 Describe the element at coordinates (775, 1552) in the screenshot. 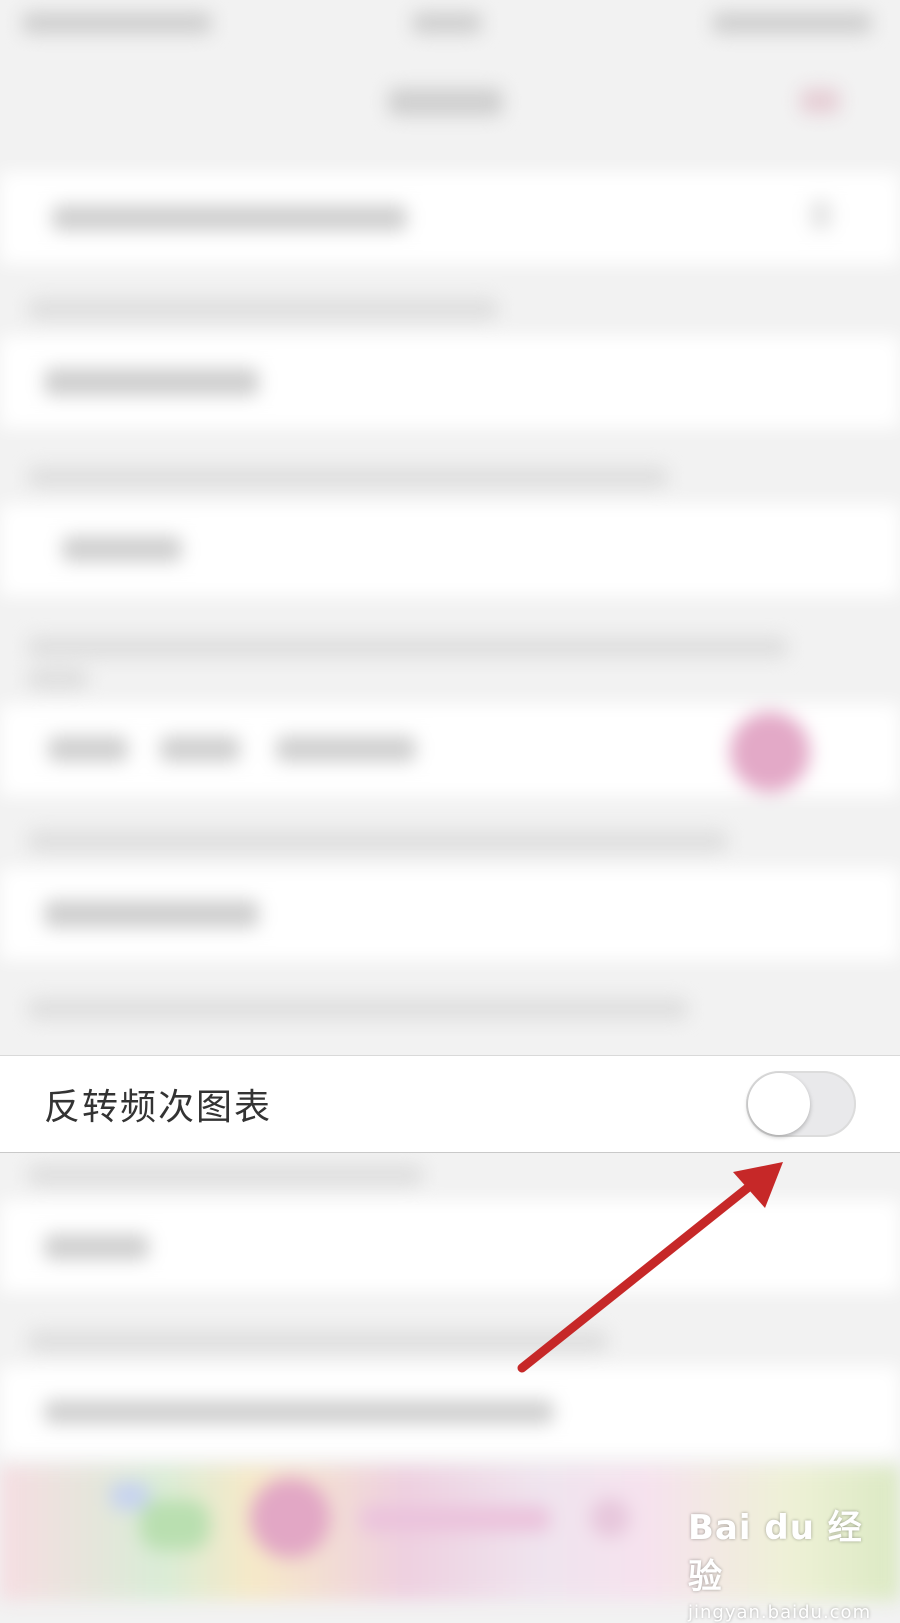

I see `watermark-brand: Bai du 经验` at that location.